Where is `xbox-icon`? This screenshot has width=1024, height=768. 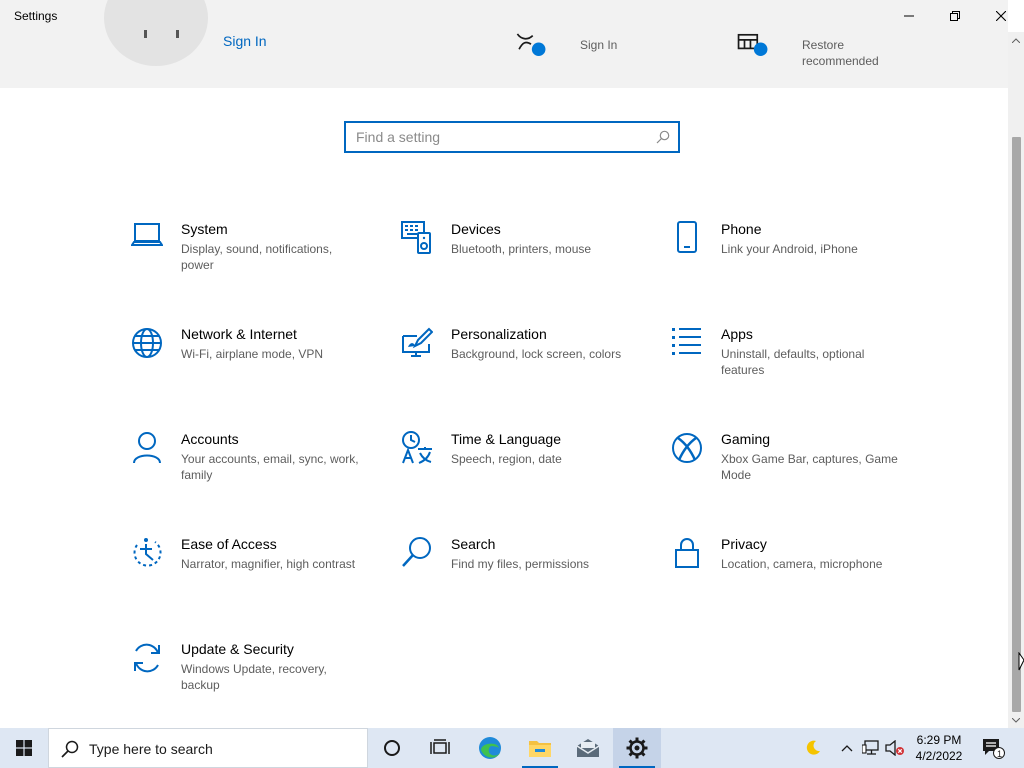
xbox-icon is located at coordinates (687, 448).